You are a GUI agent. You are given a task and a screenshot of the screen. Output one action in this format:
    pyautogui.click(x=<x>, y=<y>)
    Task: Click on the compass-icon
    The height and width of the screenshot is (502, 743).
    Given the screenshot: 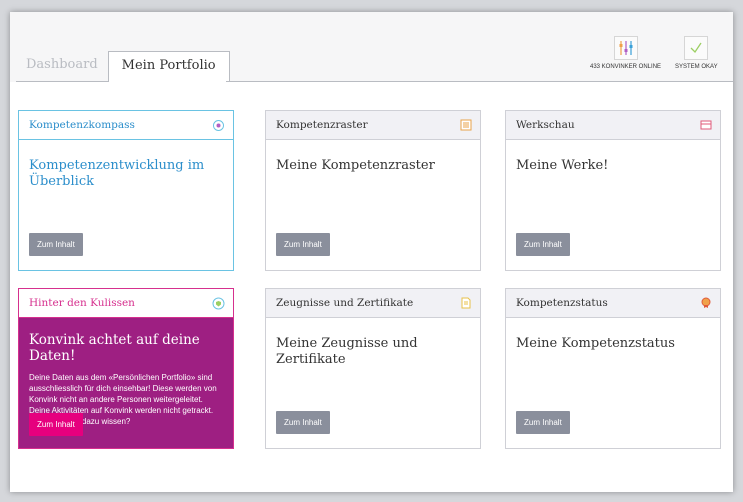 What is the action you would take?
    pyautogui.click(x=218, y=125)
    